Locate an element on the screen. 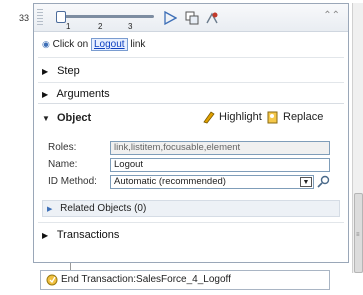 The height and width of the screenshot is (295, 363). copy-icon is located at coordinates (192, 18).